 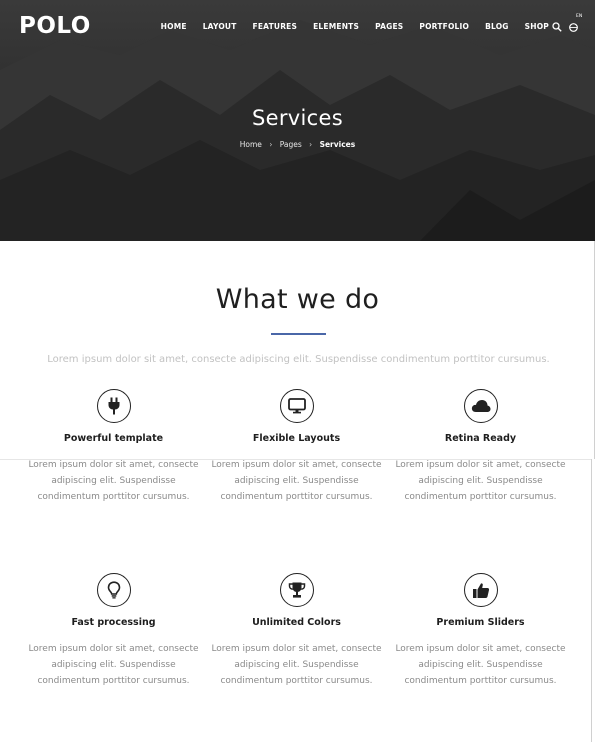 What do you see at coordinates (113, 590) in the screenshot?
I see `lightbulb-icon` at bounding box center [113, 590].